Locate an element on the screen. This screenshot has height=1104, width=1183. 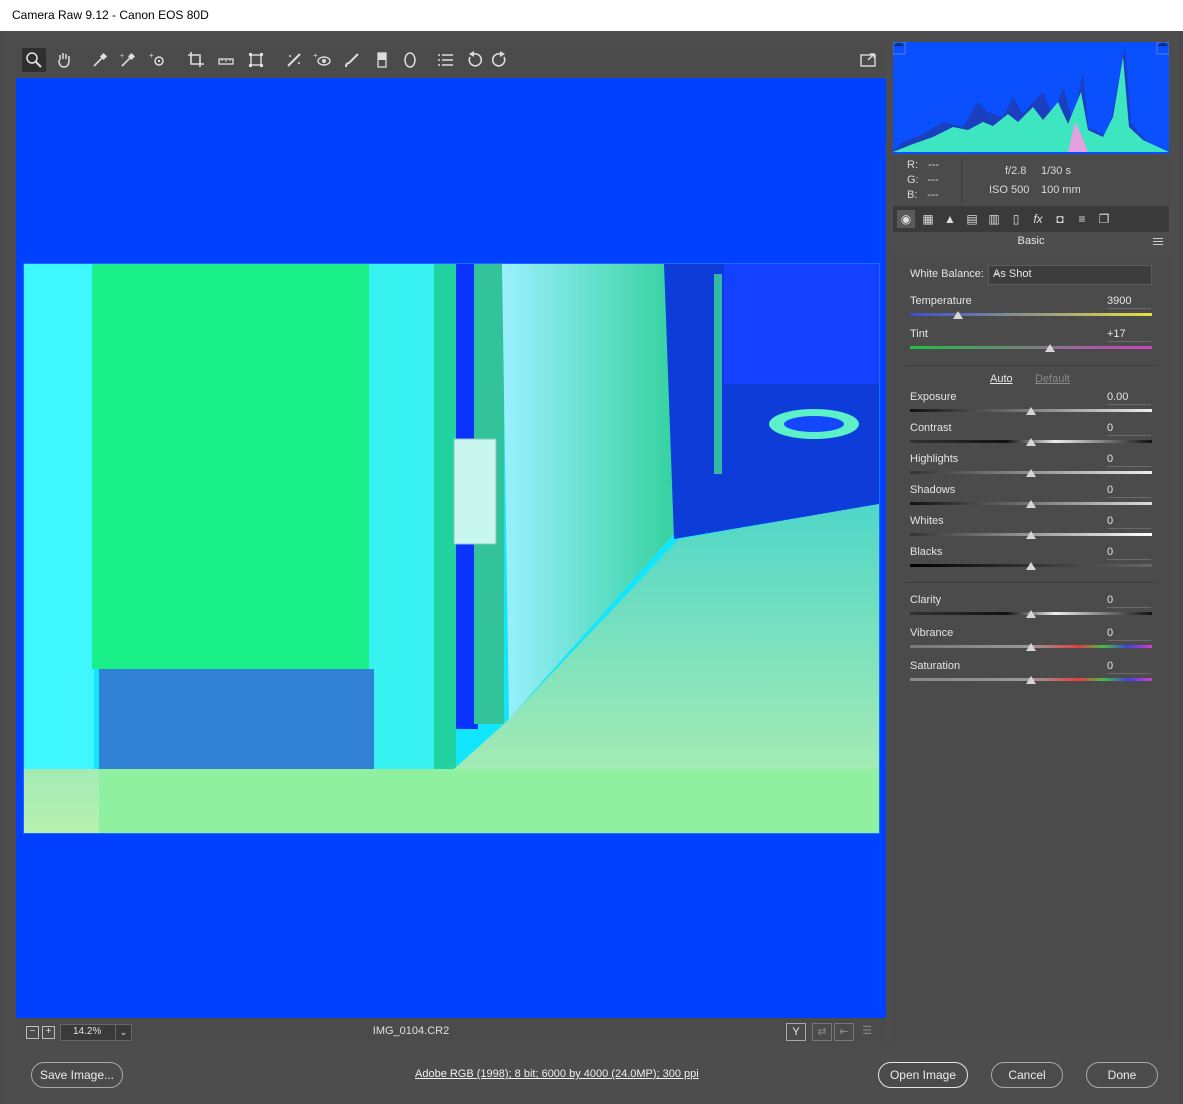
done-button: Done is located at coordinates (1122, 1075).